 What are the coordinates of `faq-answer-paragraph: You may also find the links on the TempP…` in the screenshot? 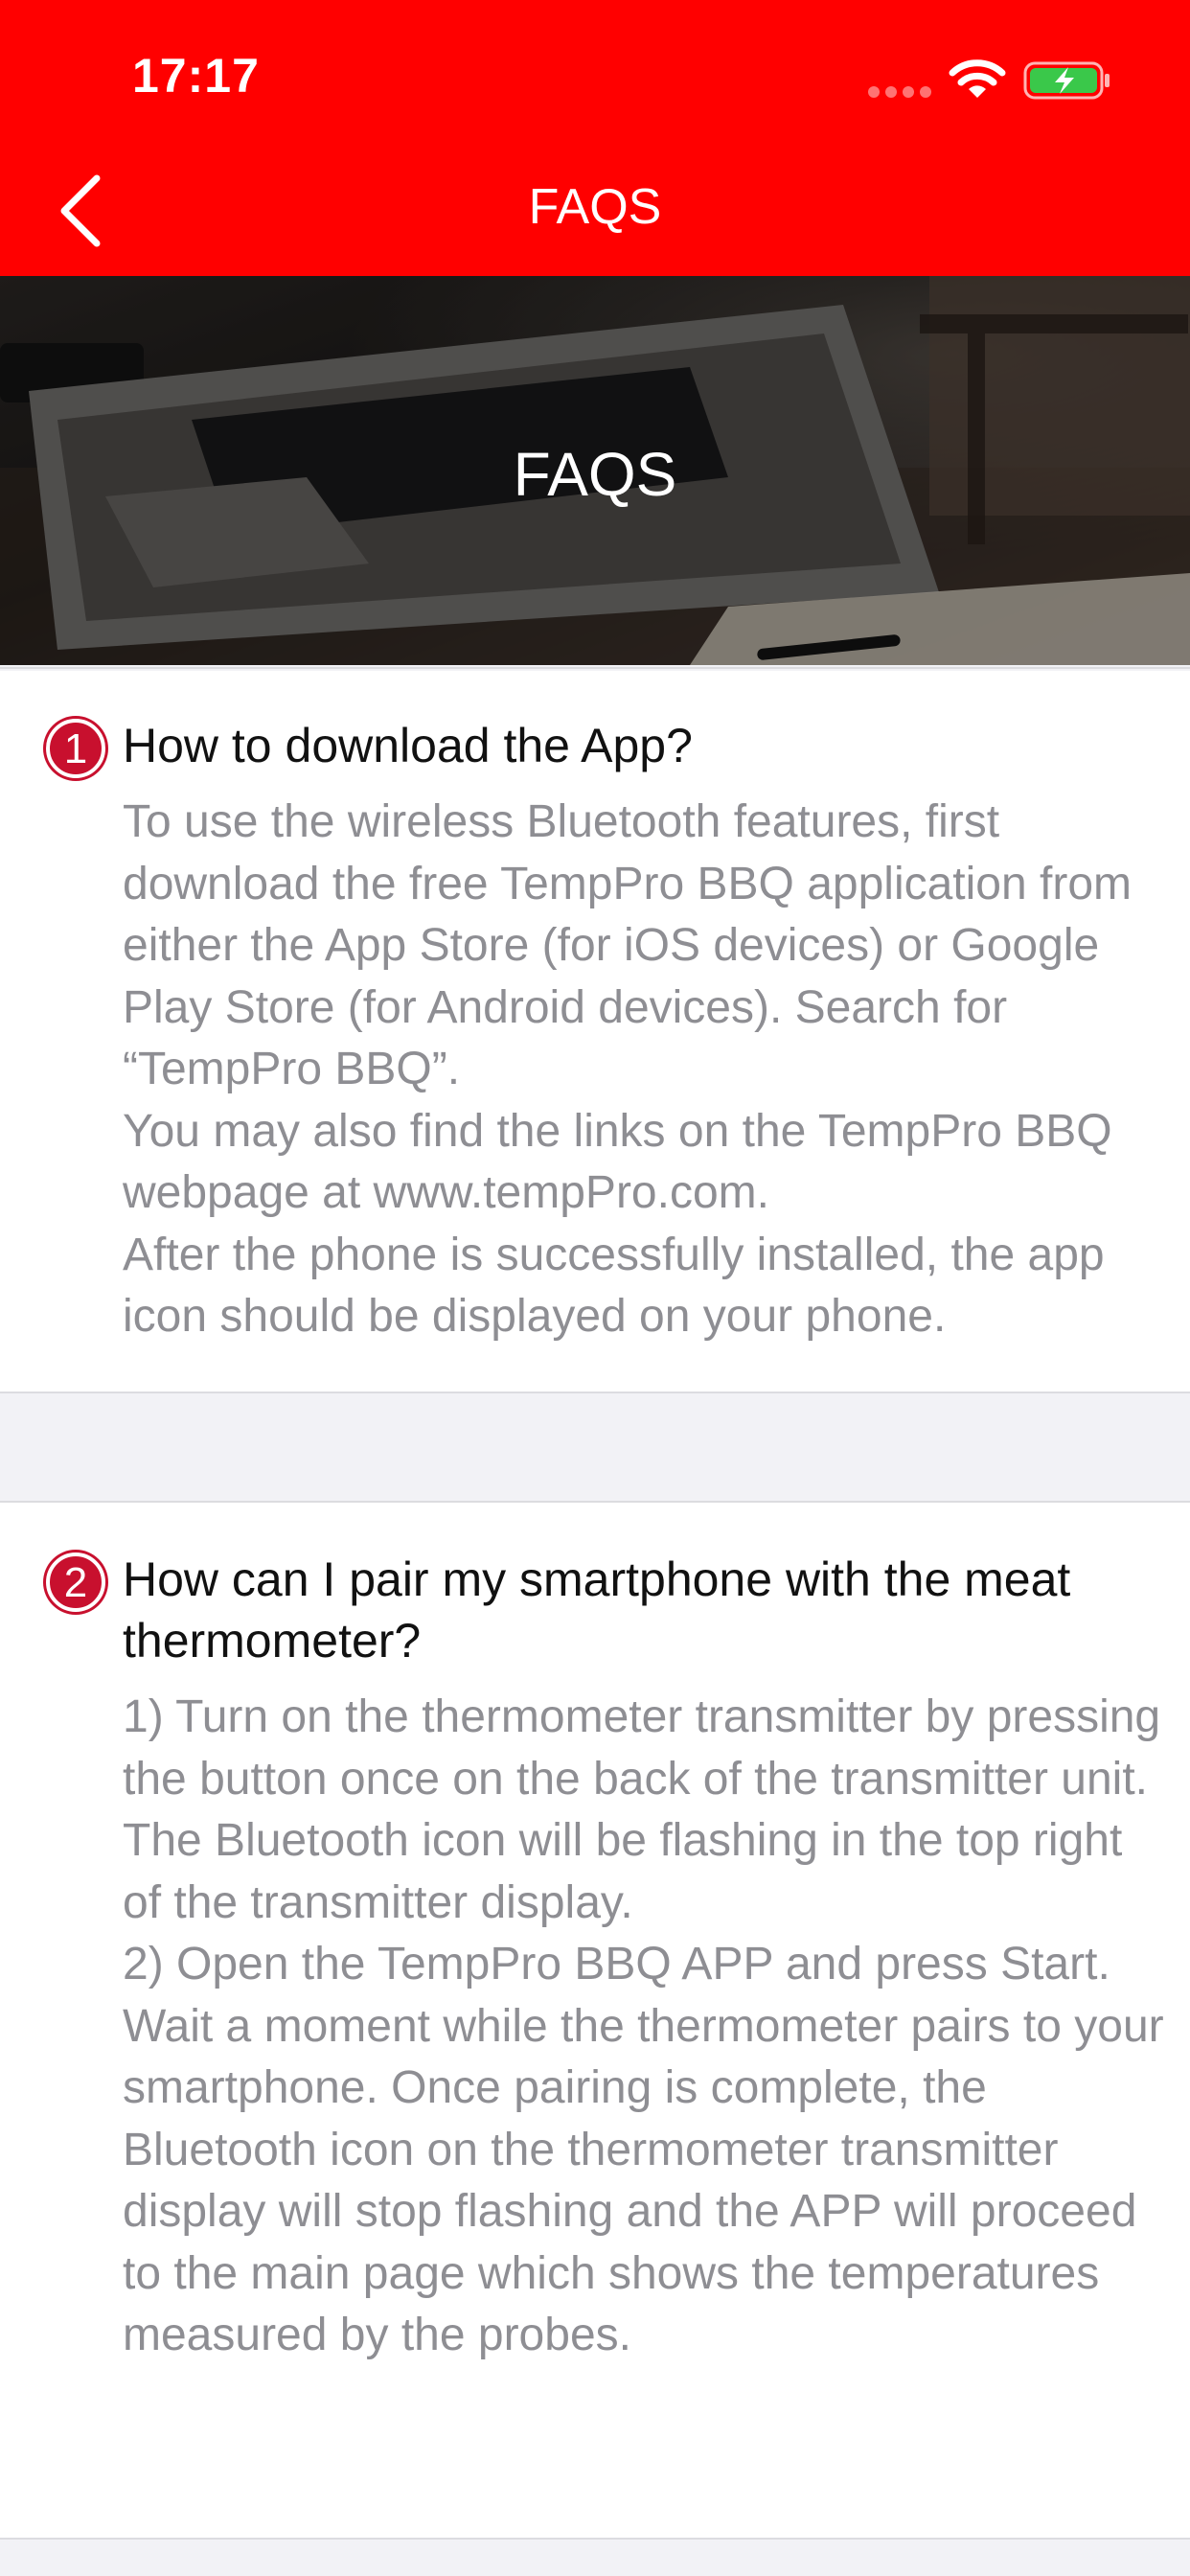 It's located at (618, 1162).